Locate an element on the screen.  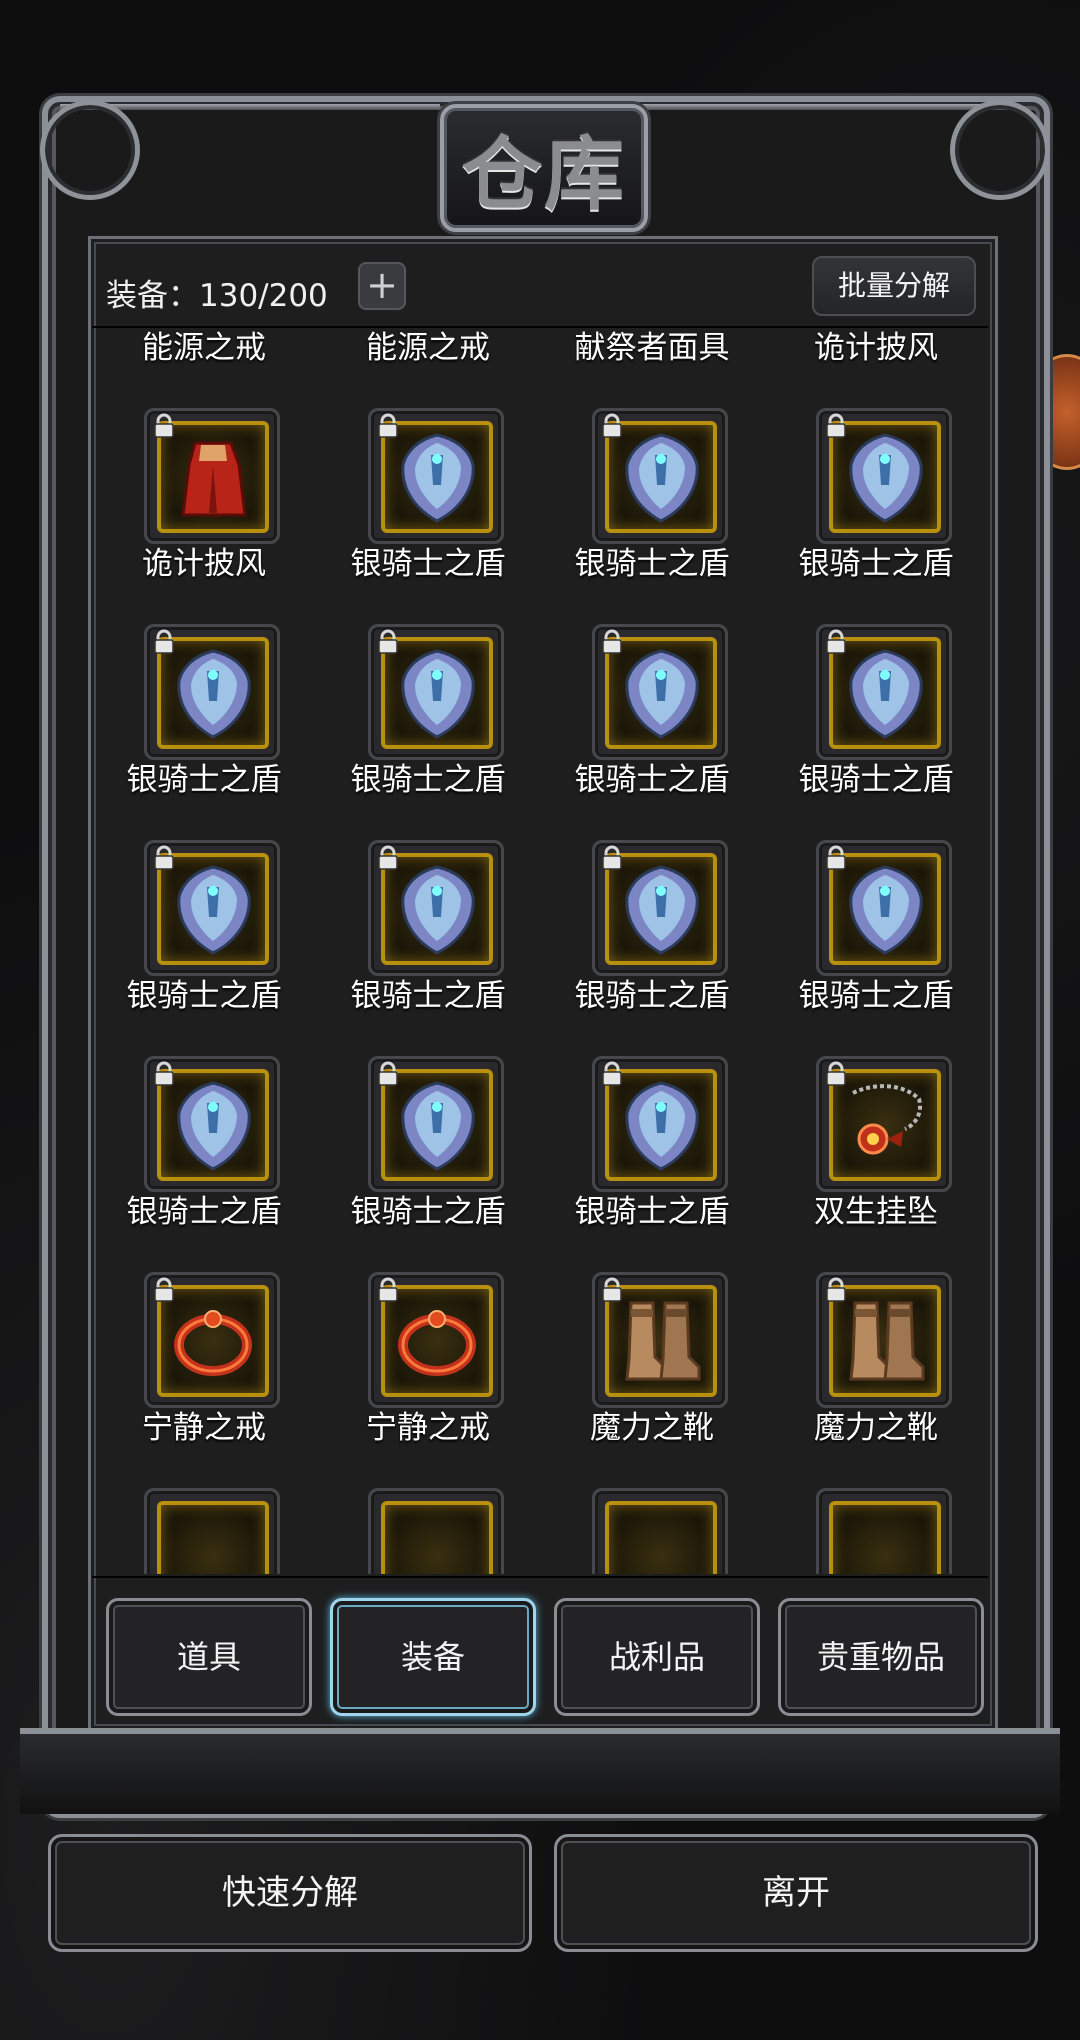
leave-button: 离开 is located at coordinates (796, 1893).